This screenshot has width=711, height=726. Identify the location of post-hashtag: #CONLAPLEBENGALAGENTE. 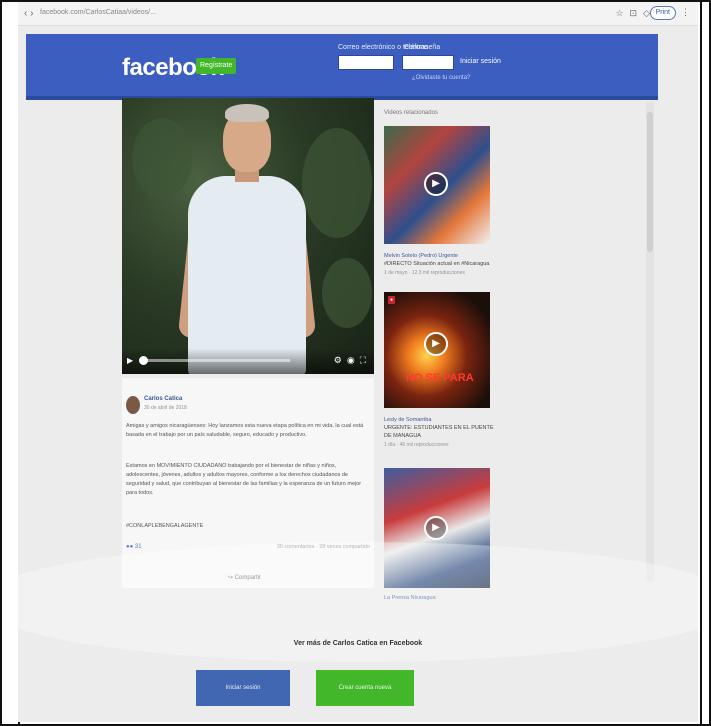
(248, 526).